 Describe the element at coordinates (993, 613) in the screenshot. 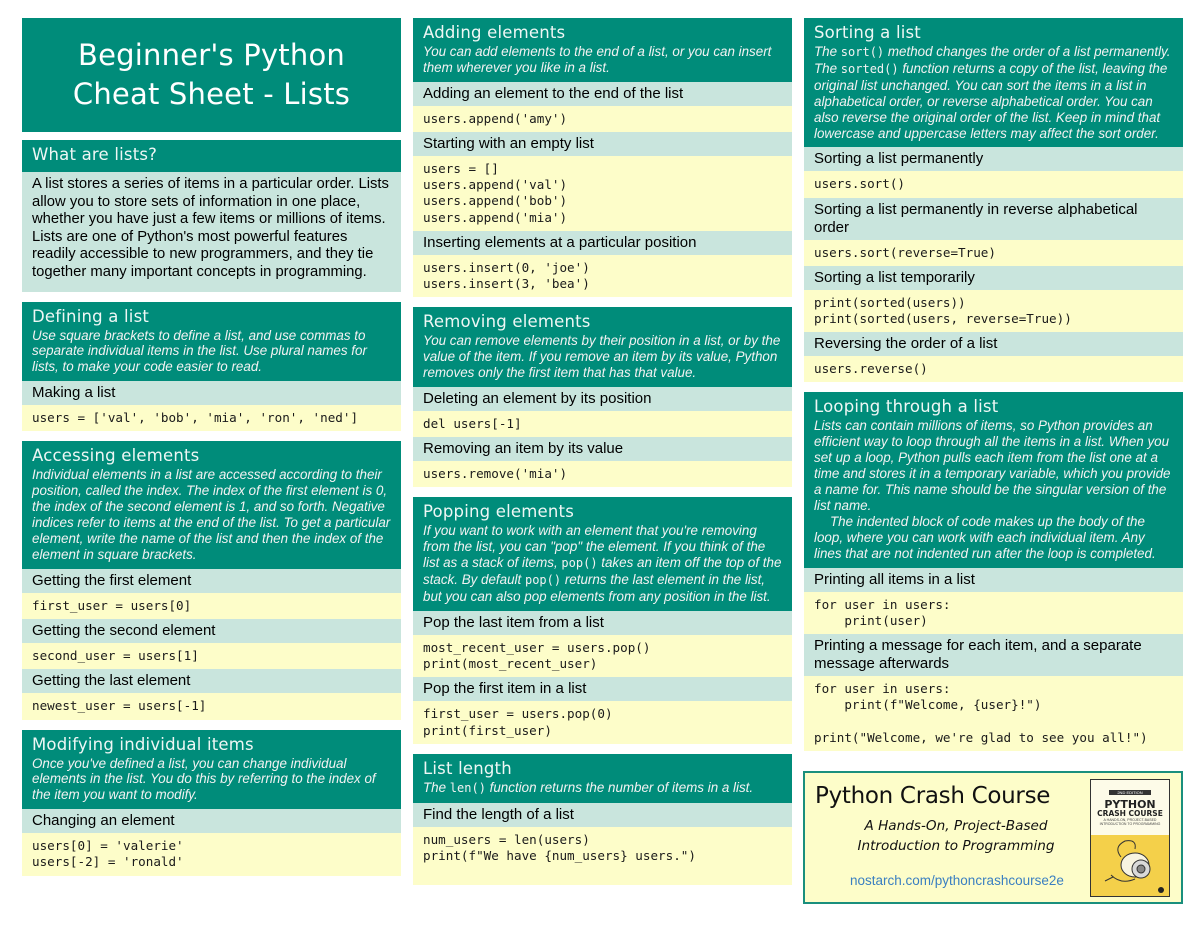

I see `code-block: for user in users: print(user)` at that location.